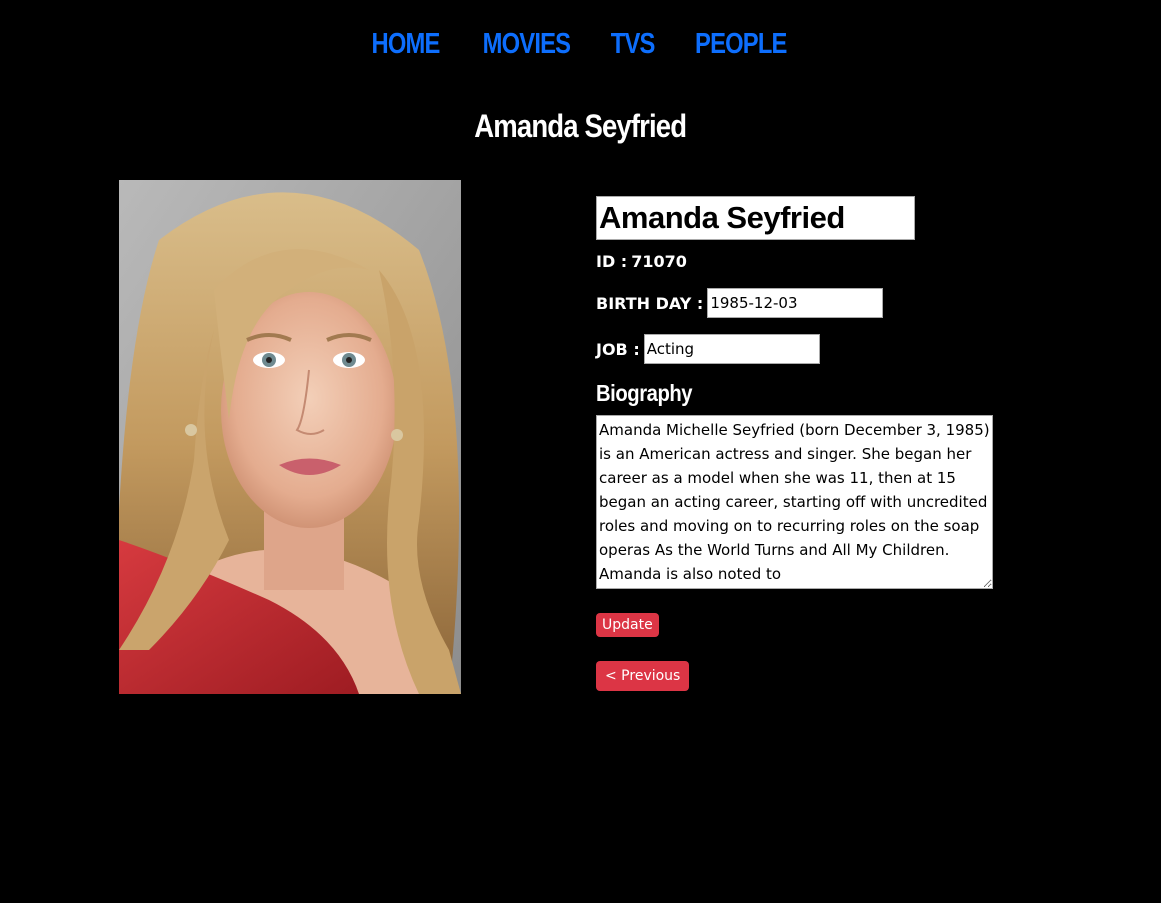 This screenshot has width=1161, height=903. What do you see at coordinates (741, 44) in the screenshot?
I see `nav-people-link: PEOPLE` at bounding box center [741, 44].